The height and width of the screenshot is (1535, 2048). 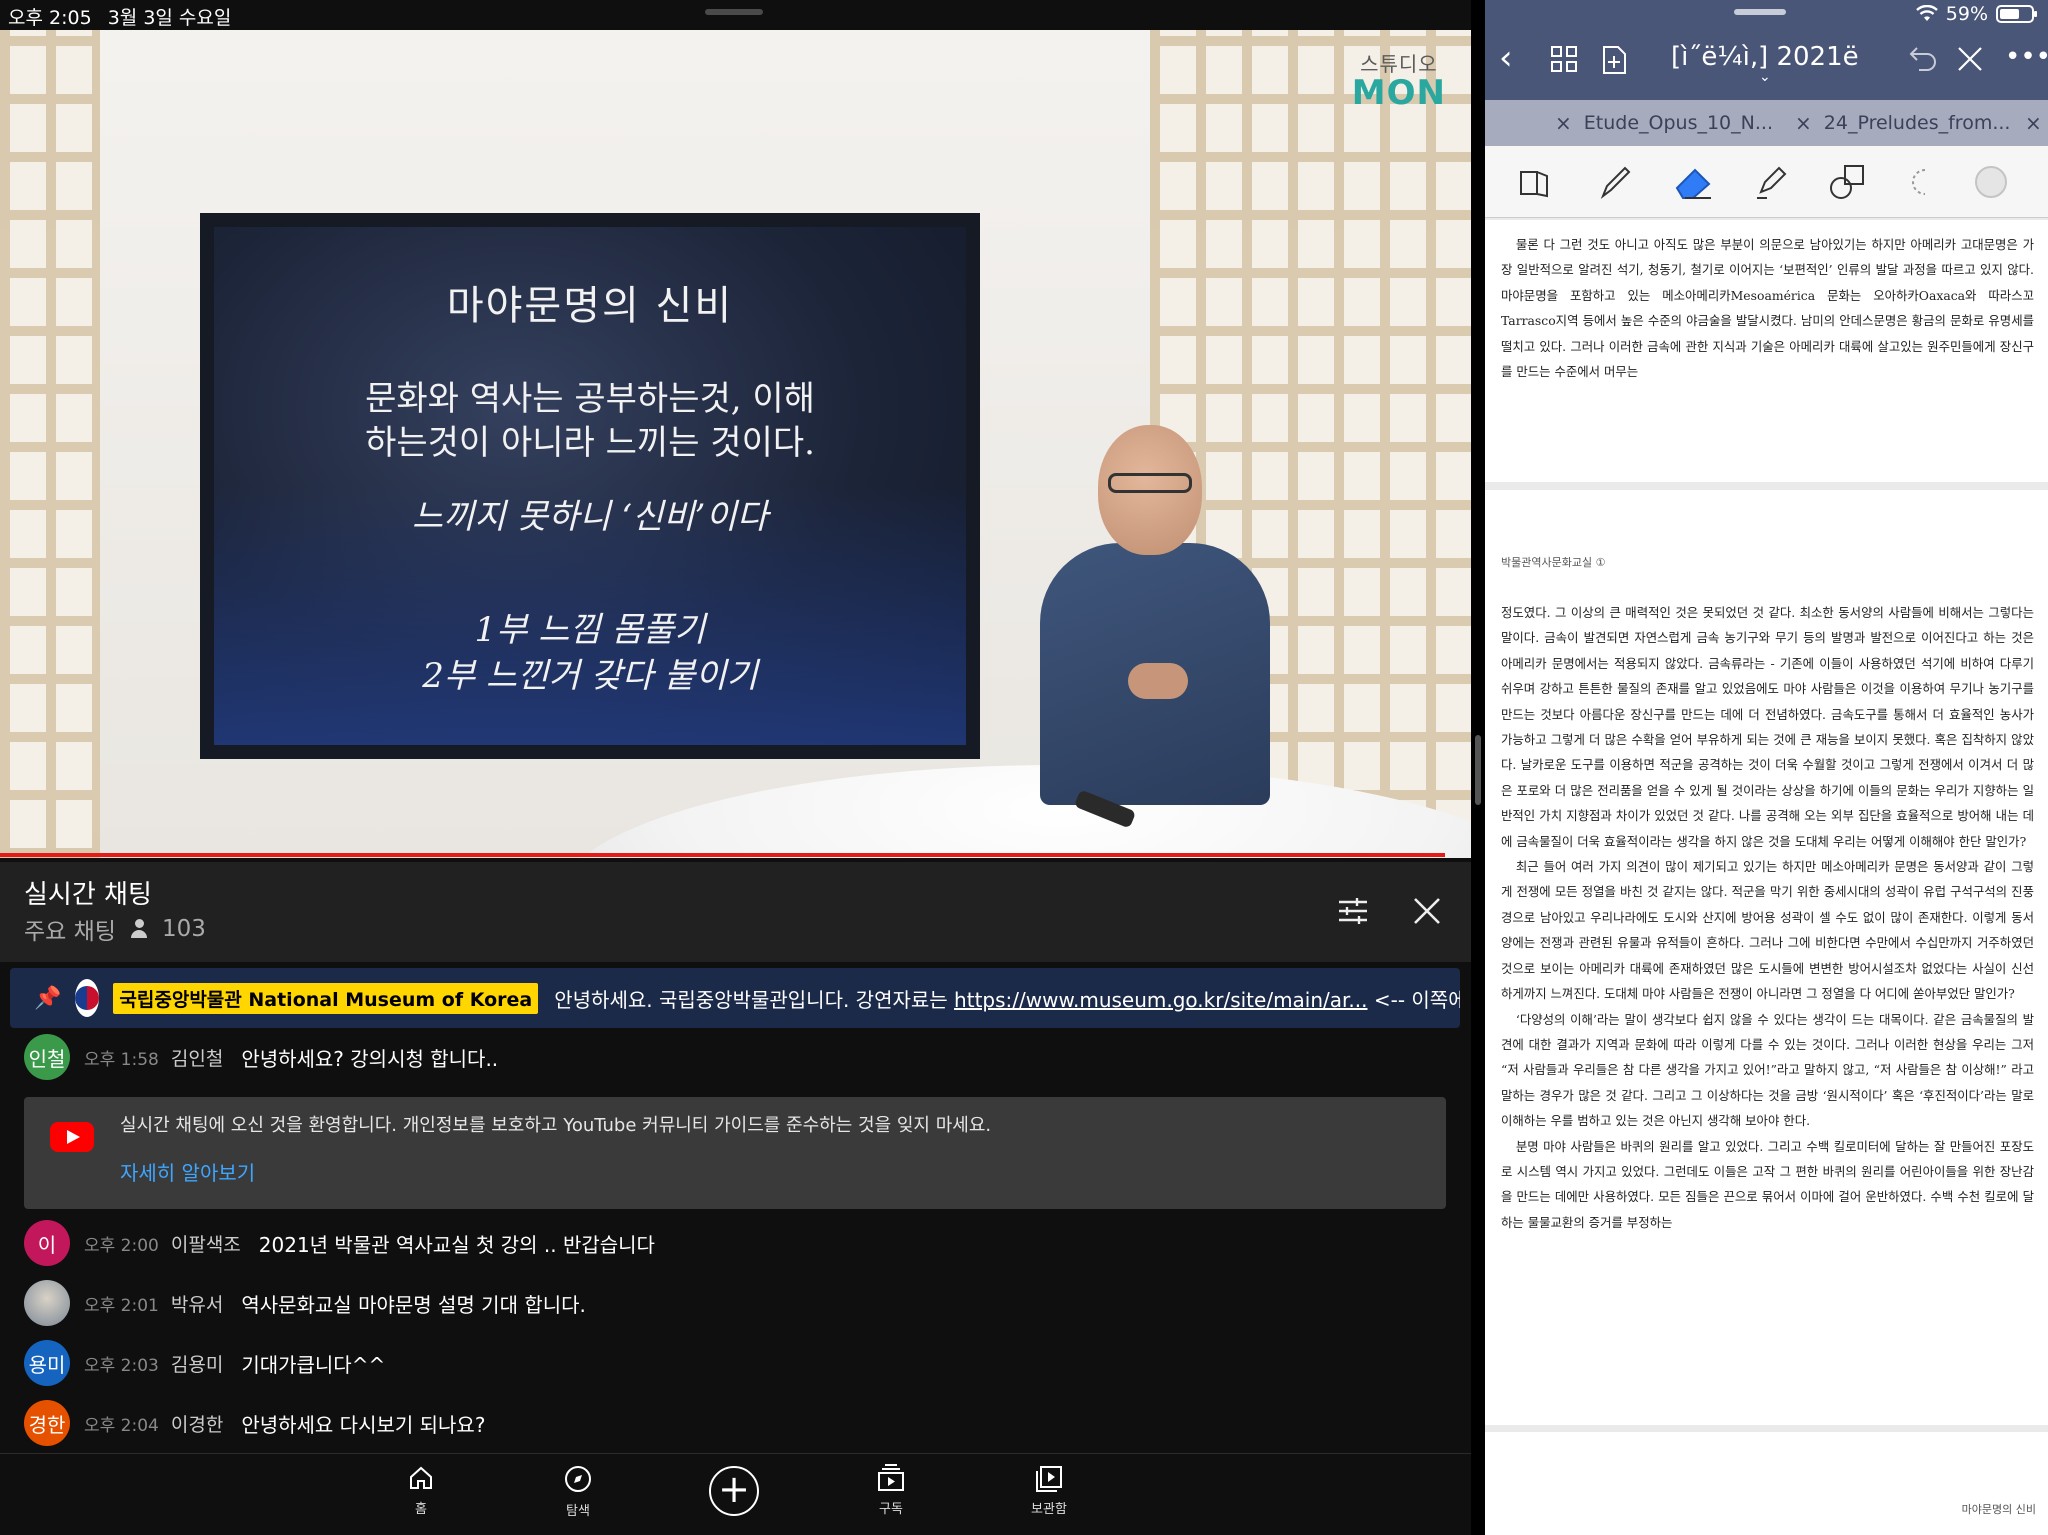 What do you see at coordinates (590, 306) in the screenshot?
I see `slide-title: 마야문명의 신비` at bounding box center [590, 306].